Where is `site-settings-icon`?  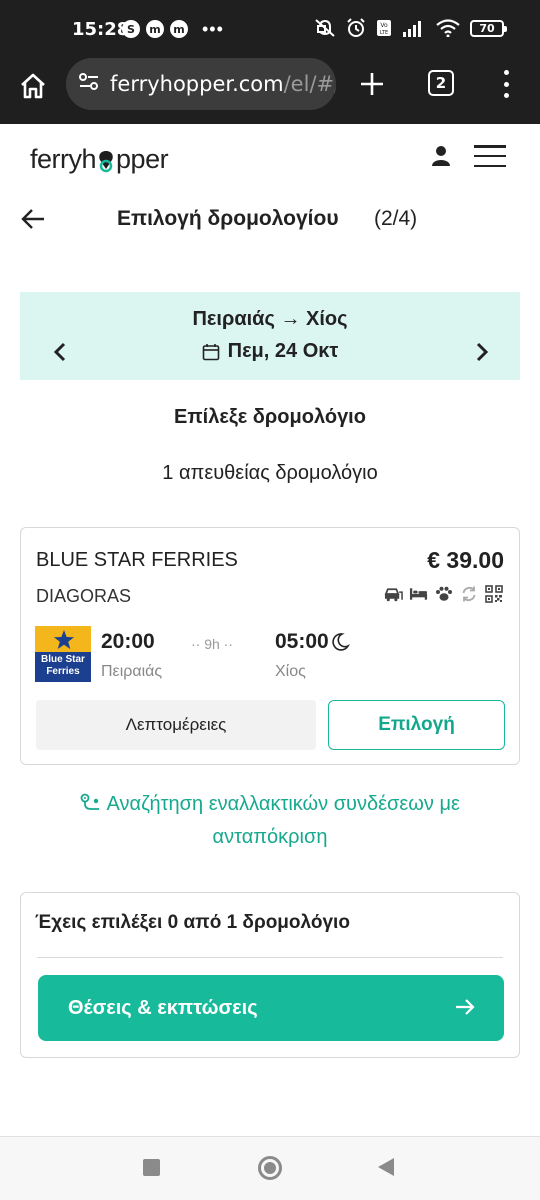 site-settings-icon is located at coordinates (89, 84).